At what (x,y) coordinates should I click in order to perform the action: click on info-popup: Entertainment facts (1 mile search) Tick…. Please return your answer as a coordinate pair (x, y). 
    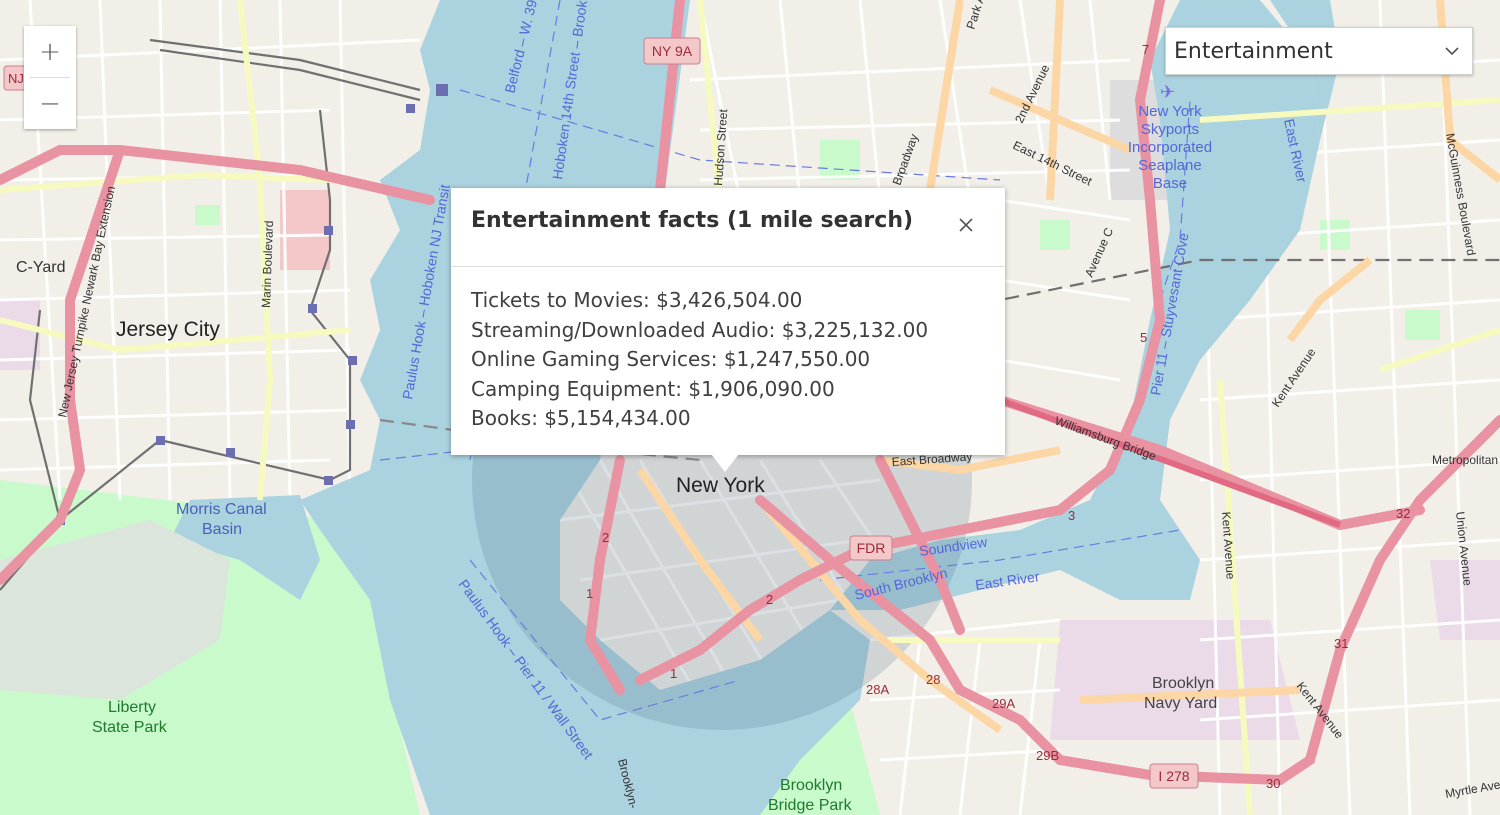
    Looking at the image, I should click on (728, 330).